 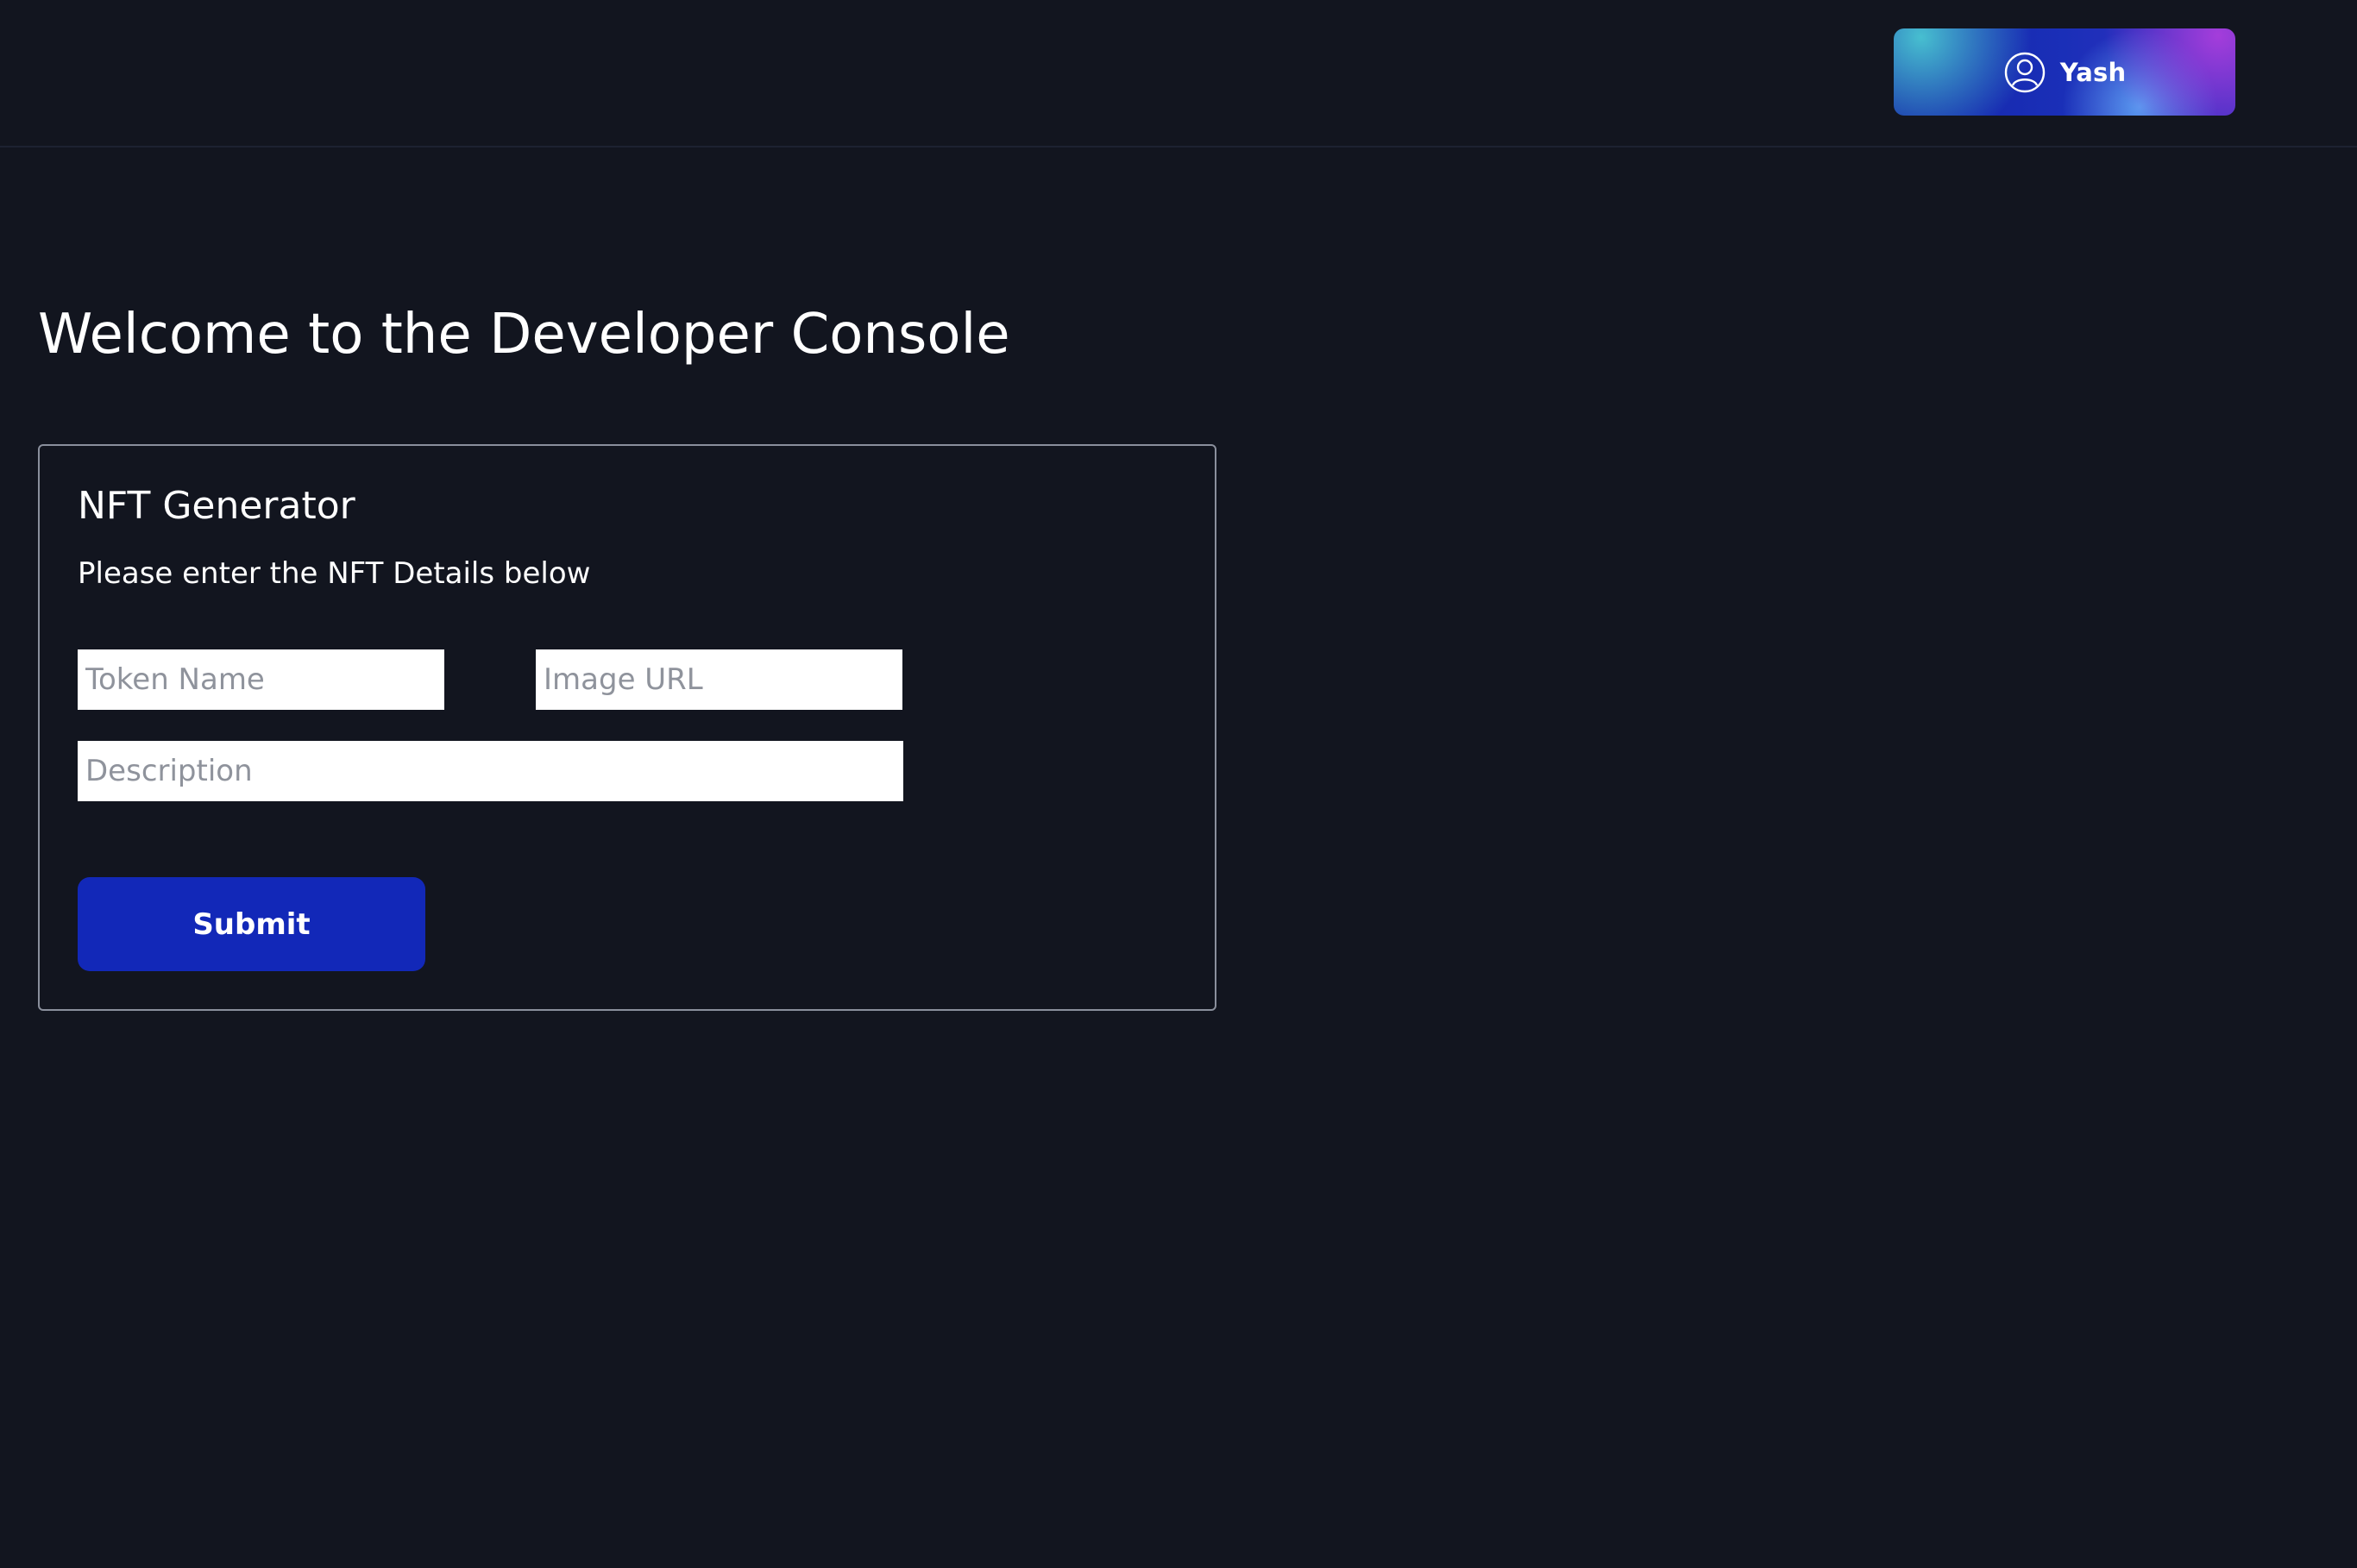 What do you see at coordinates (2024, 72) in the screenshot?
I see `user-circle-icon` at bounding box center [2024, 72].